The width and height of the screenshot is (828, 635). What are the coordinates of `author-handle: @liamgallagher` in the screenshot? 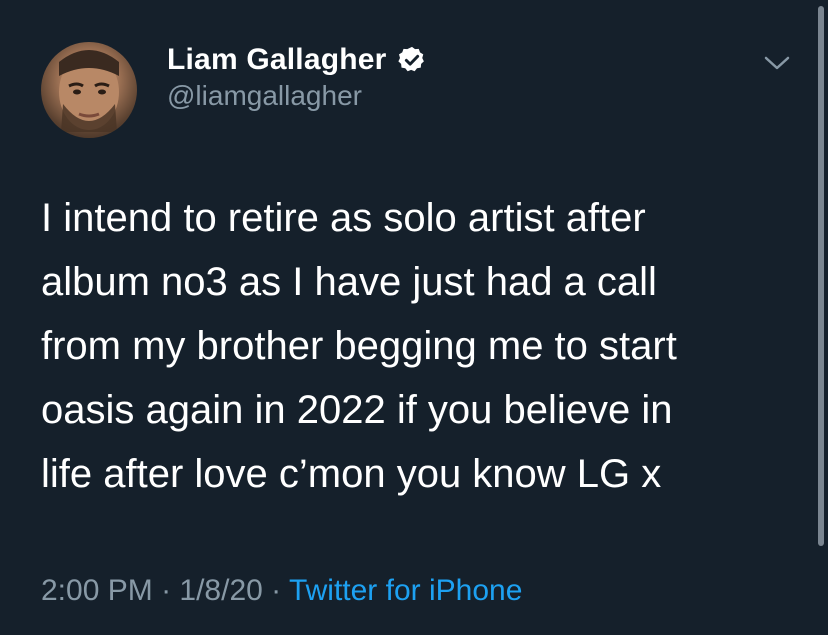 It's located at (264, 96).